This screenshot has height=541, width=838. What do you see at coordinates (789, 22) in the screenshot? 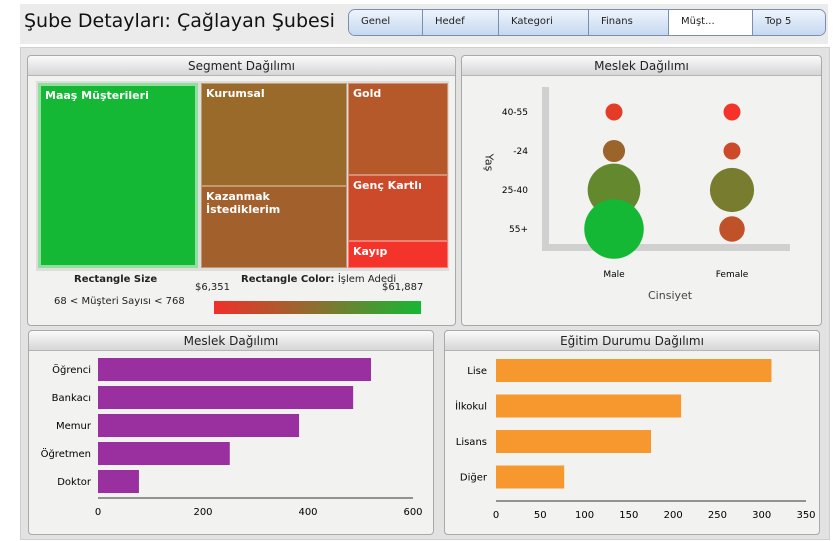
I see `tab-top5: Top 5` at bounding box center [789, 22].